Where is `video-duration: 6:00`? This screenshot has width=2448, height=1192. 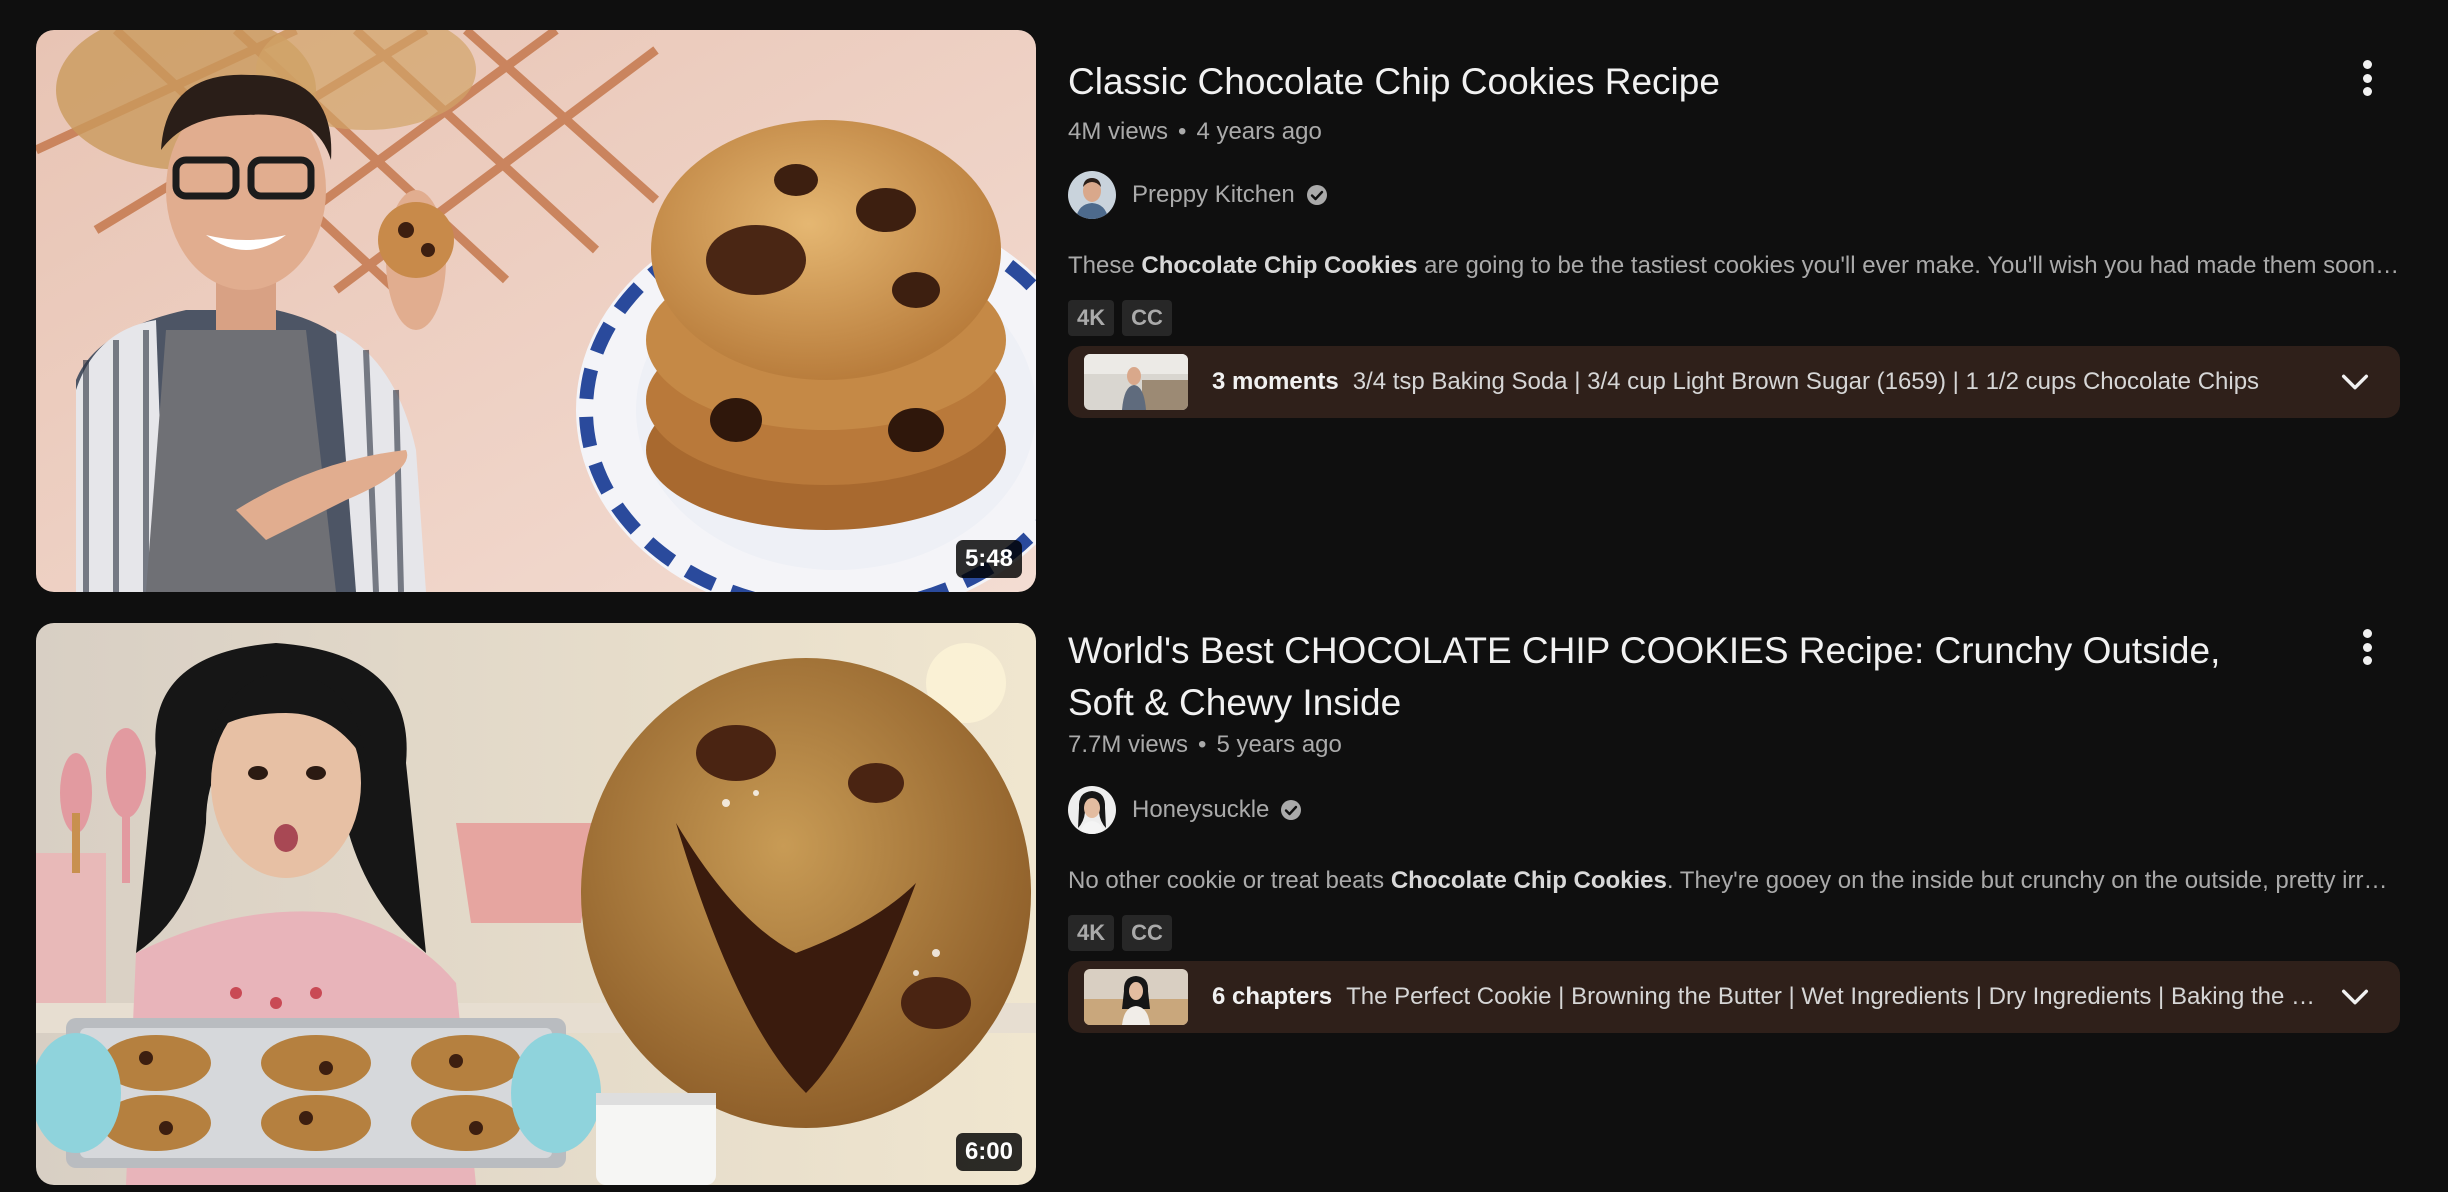 video-duration: 6:00 is located at coordinates (988, 1152).